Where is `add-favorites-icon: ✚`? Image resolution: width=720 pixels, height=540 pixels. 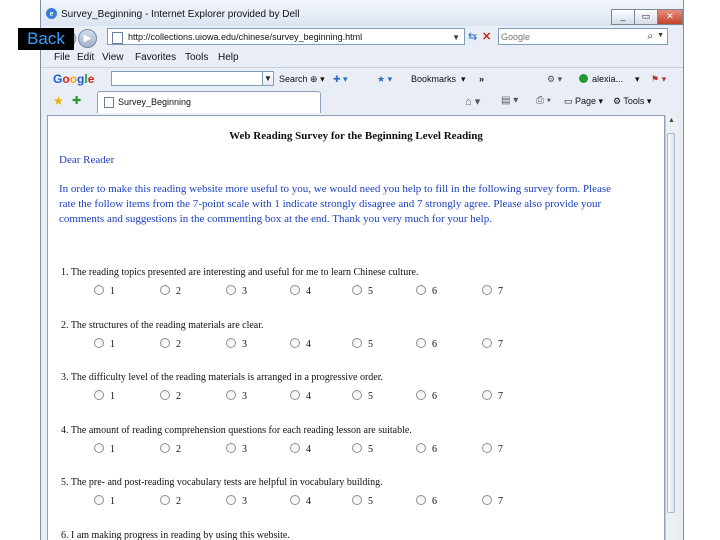 add-favorites-icon: ✚ is located at coordinates (76, 100).